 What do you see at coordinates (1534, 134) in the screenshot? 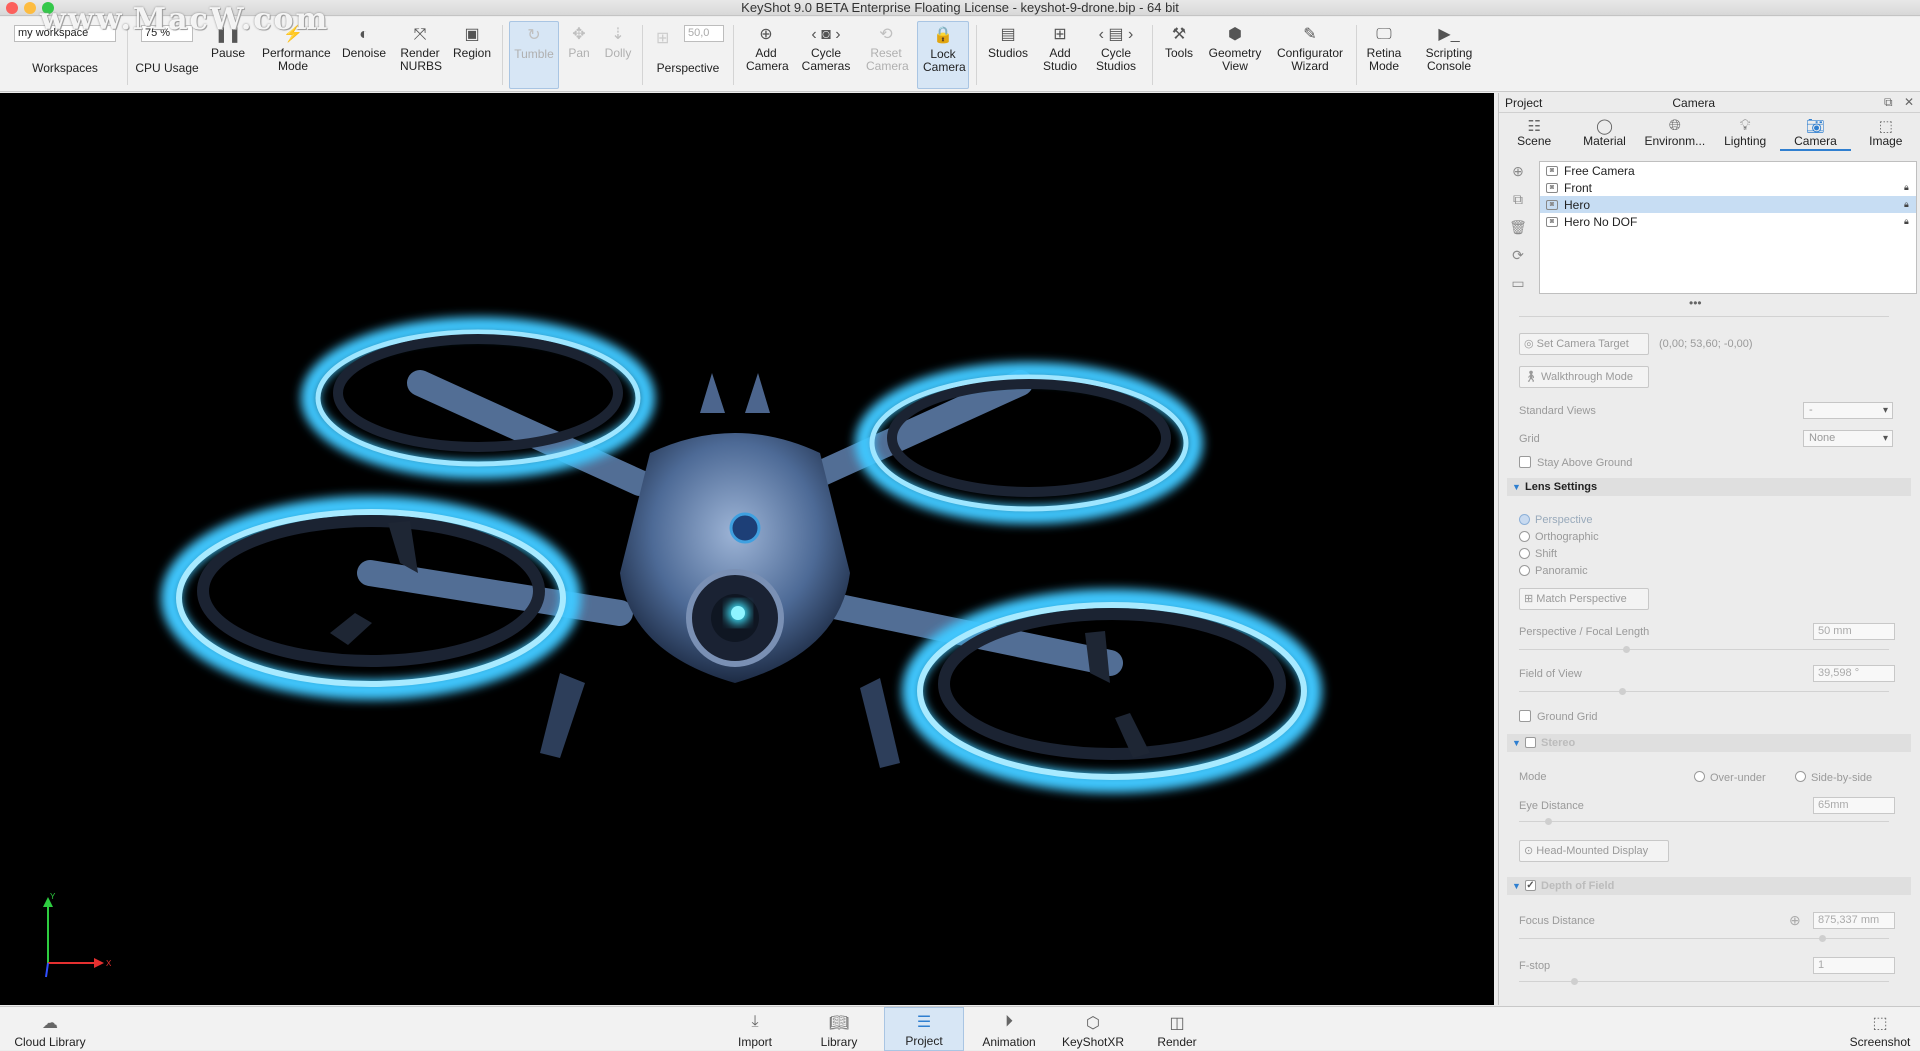
I see `tab-scene: ☷ Scene` at bounding box center [1534, 134].